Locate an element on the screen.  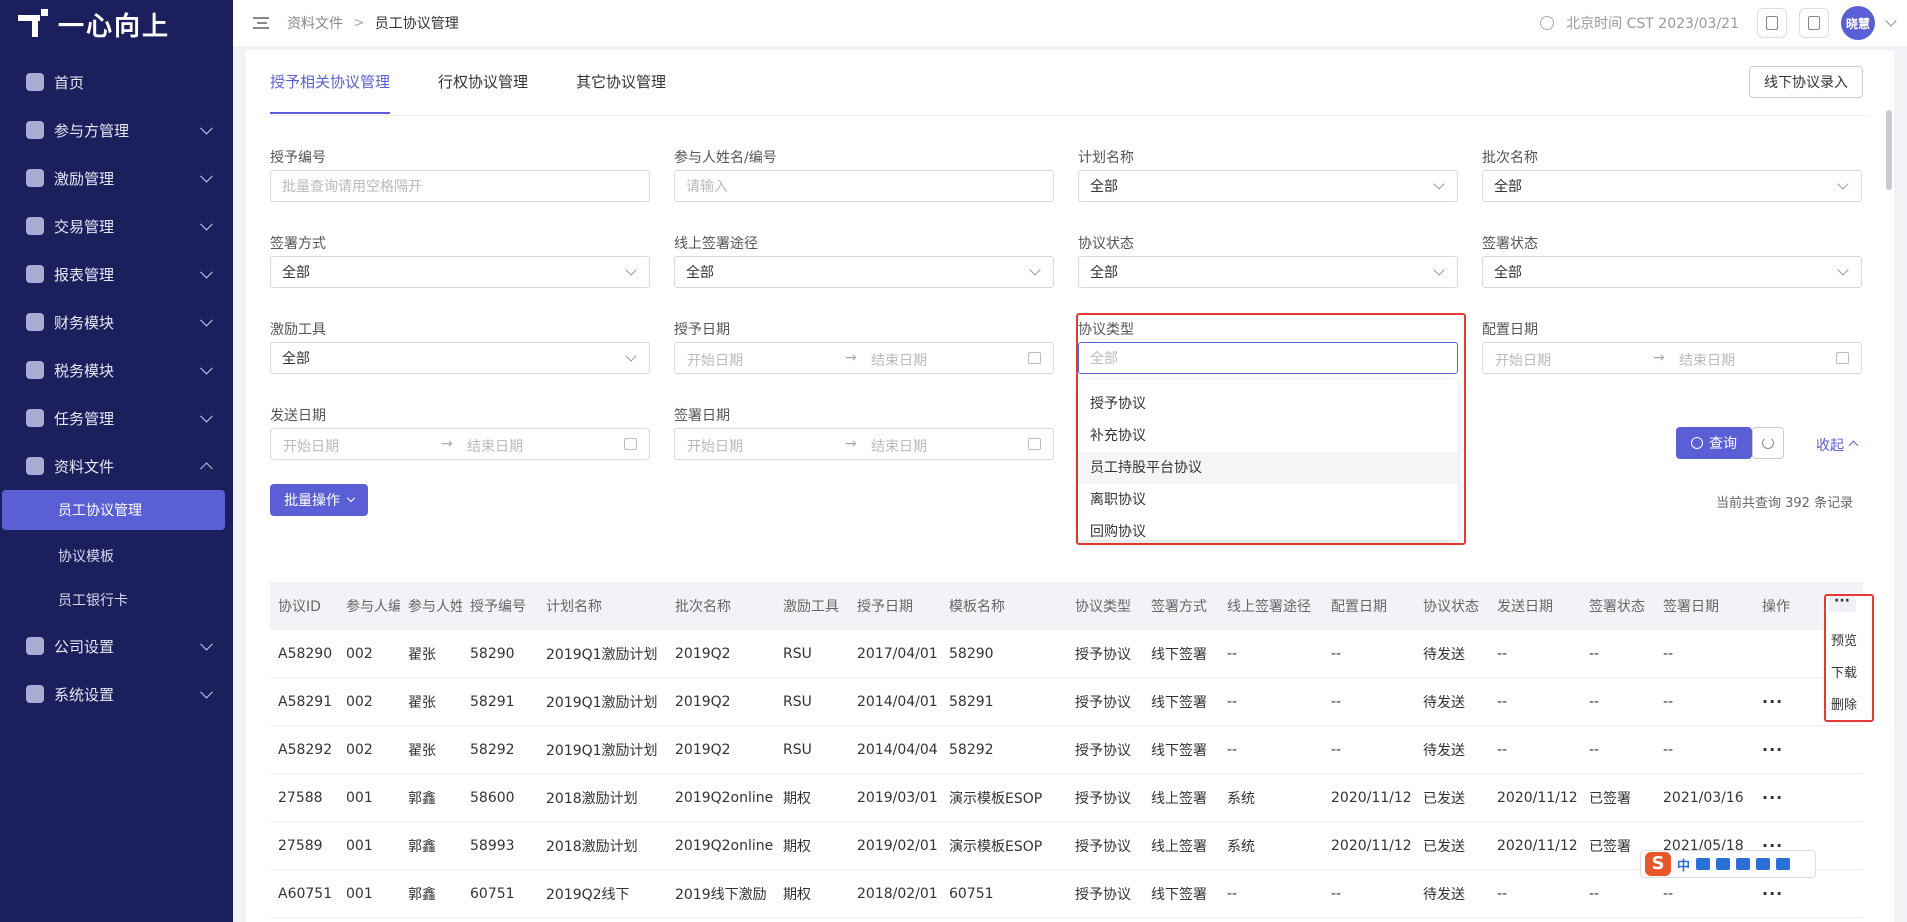
dropdown-option: 补充协议 is located at coordinates (1268, 436).